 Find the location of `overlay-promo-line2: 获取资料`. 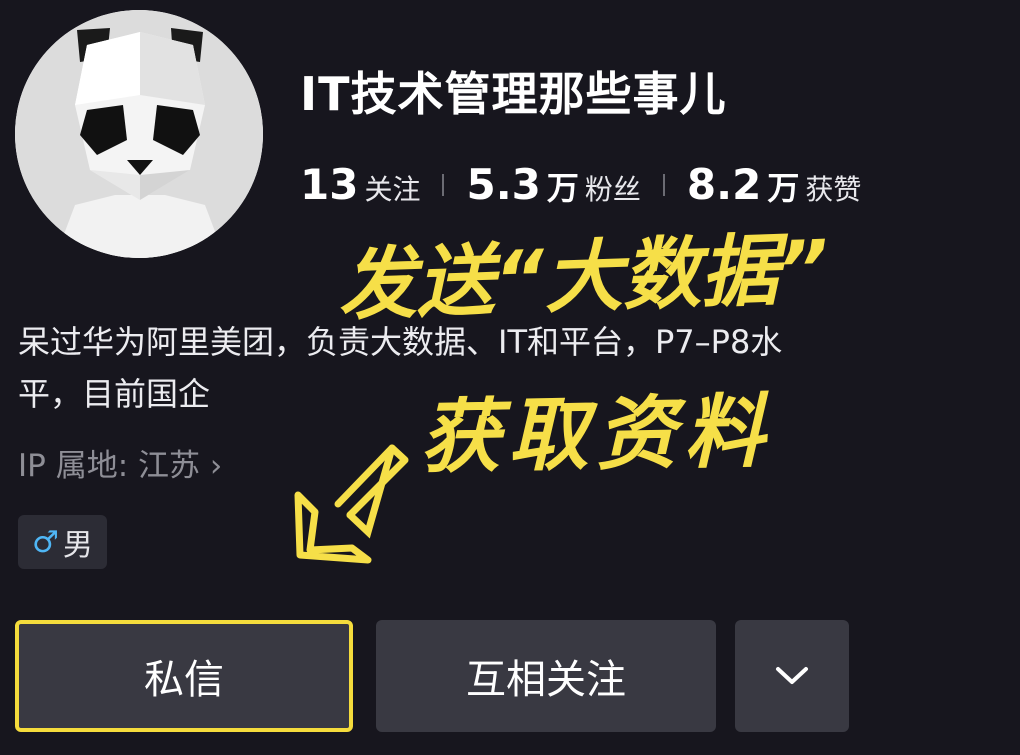

overlay-promo-line2: 获取资料 is located at coordinates (596, 434).